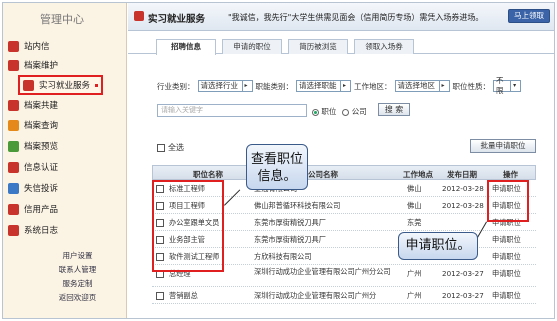 Image resolution: width=557 pixels, height=321 pixels. What do you see at coordinates (77, 255) in the screenshot?
I see `sidebar-link-user-settings: 用户设置` at bounding box center [77, 255].